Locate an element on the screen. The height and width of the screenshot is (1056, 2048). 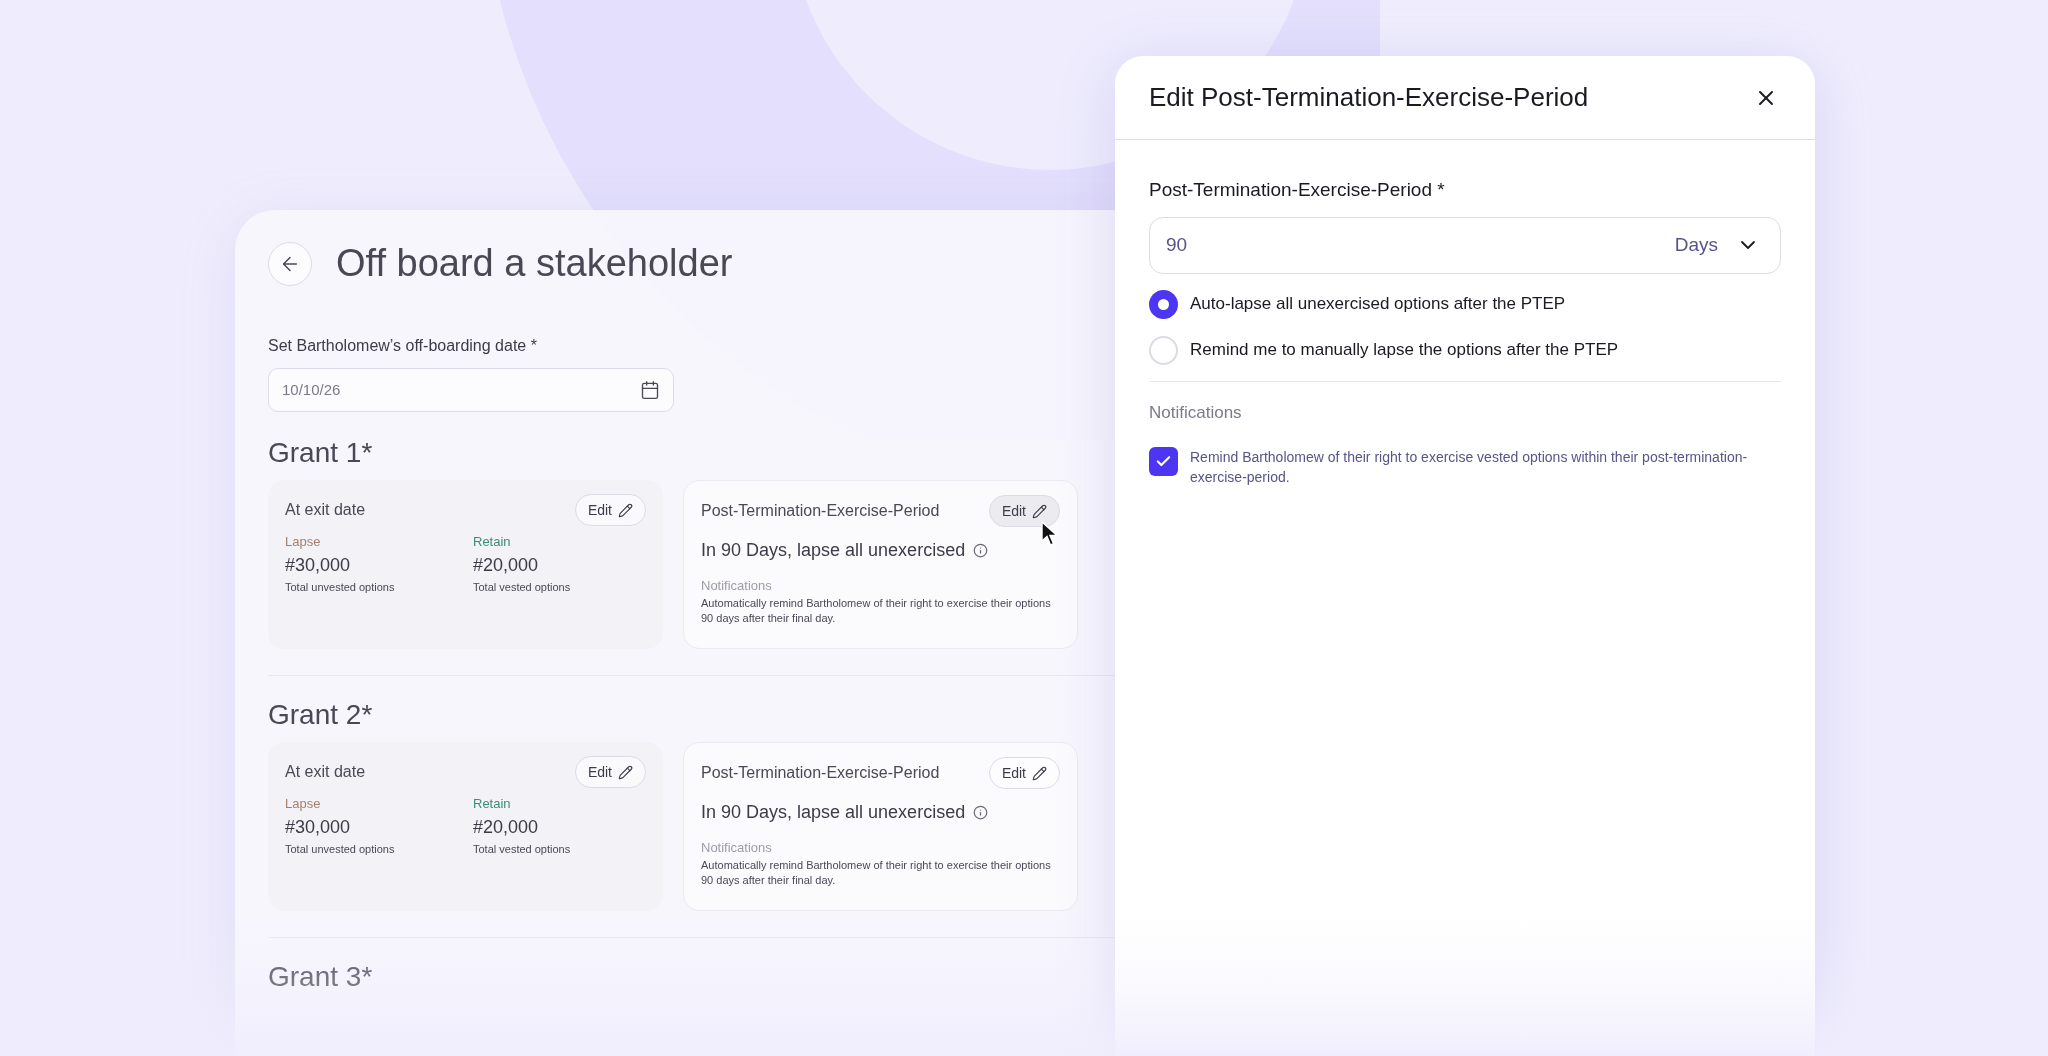
calendar-icon is located at coordinates (650, 390).